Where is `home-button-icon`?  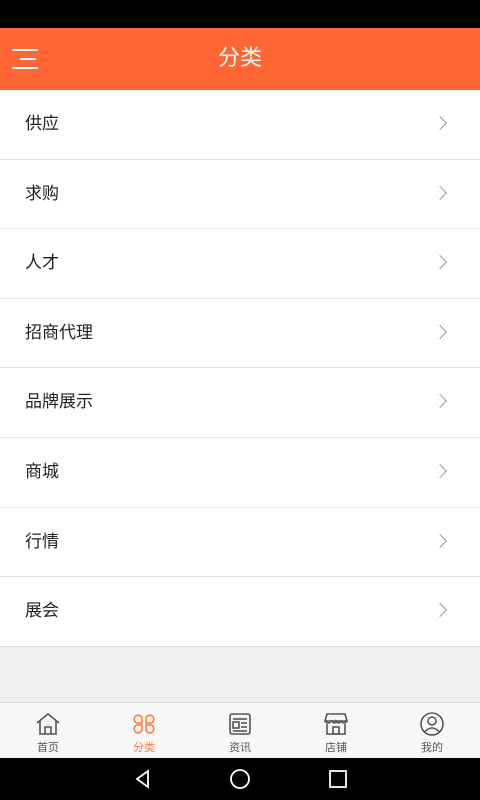
home-button-icon is located at coordinates (240, 779).